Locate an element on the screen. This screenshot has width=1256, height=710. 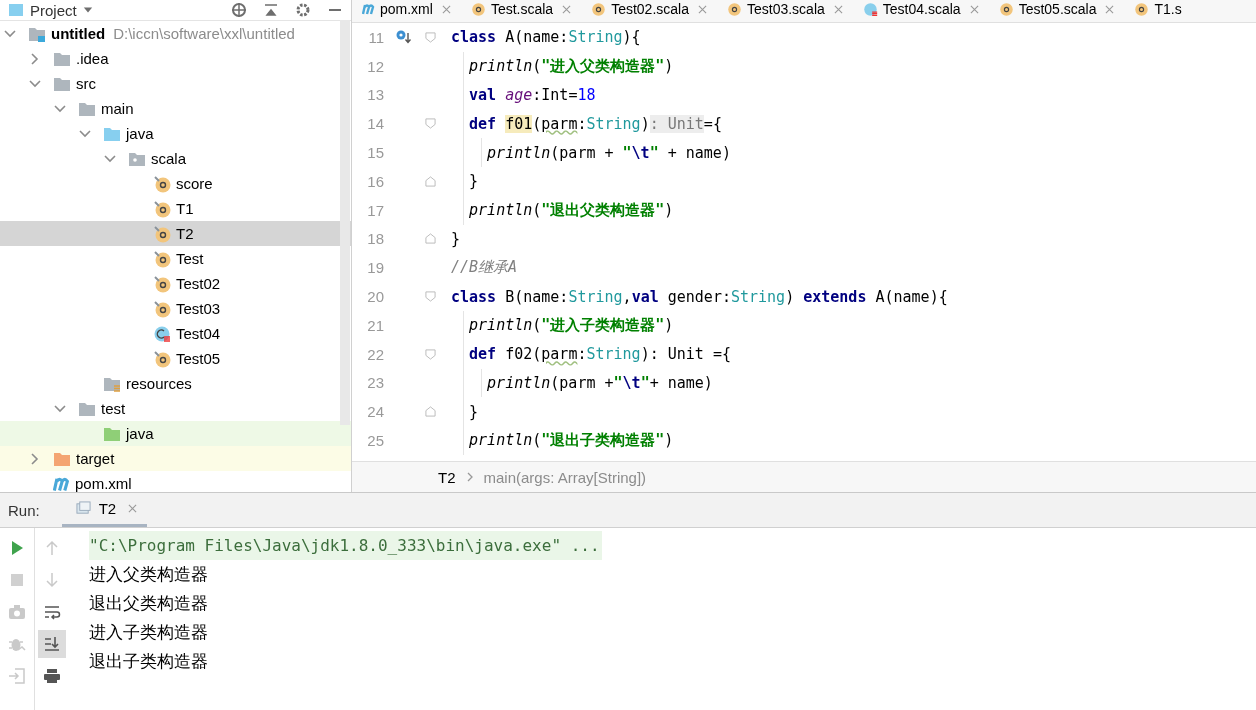
console-output: 退出子类构造器 is located at coordinates (148, 662).